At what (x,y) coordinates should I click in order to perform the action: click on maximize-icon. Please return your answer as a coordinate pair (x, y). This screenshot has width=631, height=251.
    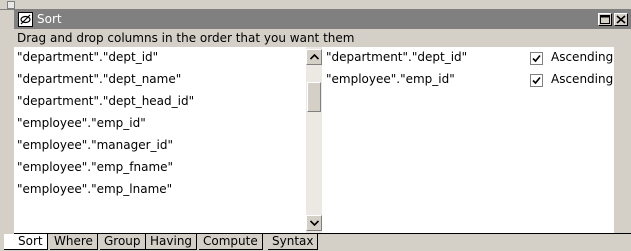
    Looking at the image, I should click on (605, 19).